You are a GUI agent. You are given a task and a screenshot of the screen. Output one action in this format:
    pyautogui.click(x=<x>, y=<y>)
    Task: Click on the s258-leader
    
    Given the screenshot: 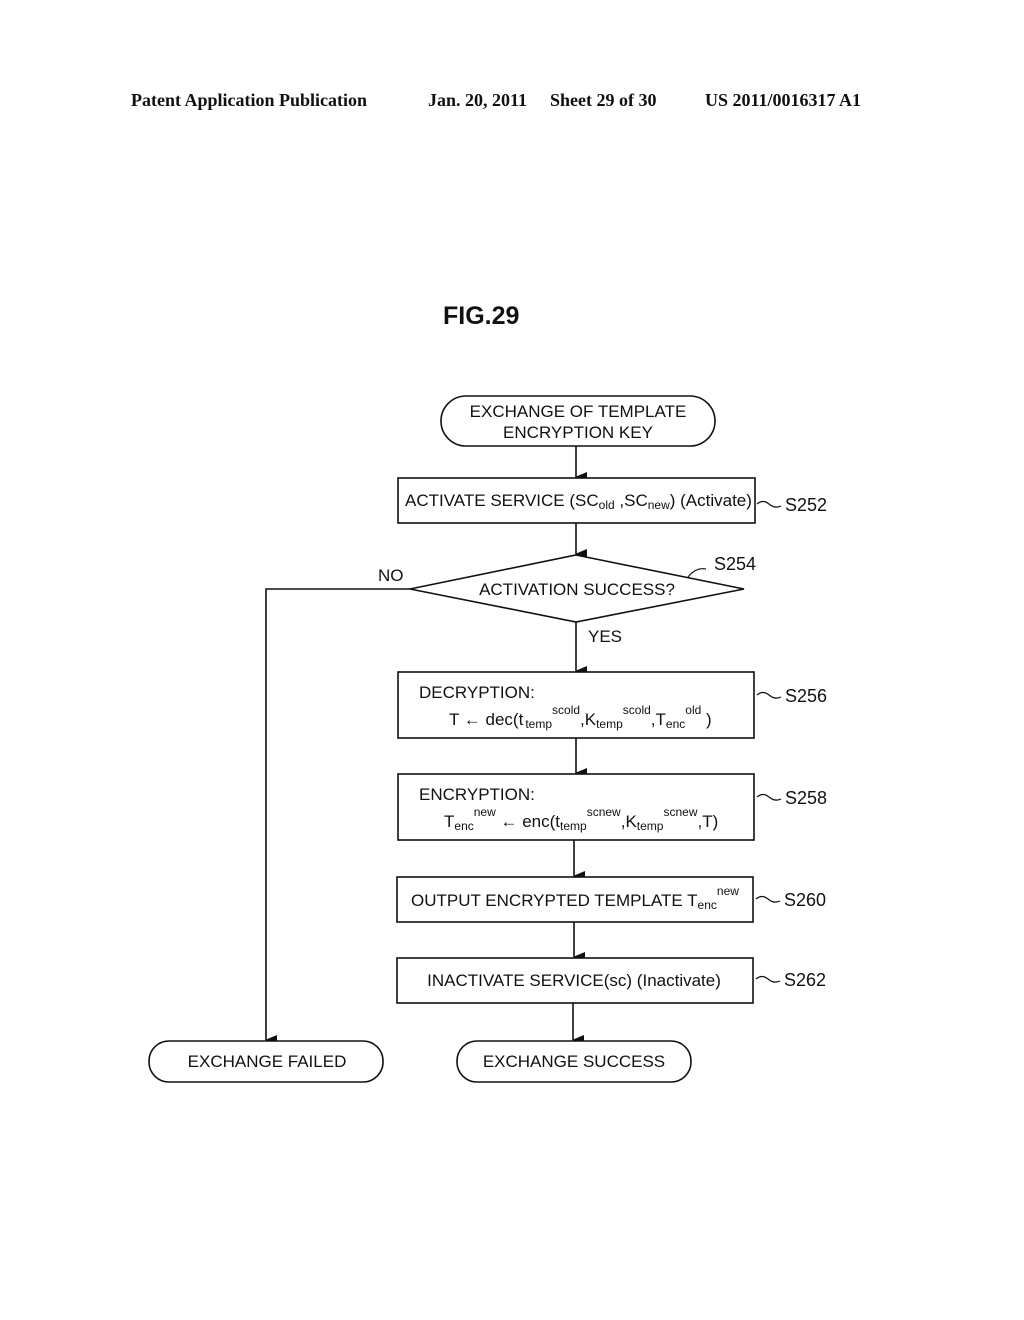 What is the action you would take?
    pyautogui.click(x=769, y=797)
    